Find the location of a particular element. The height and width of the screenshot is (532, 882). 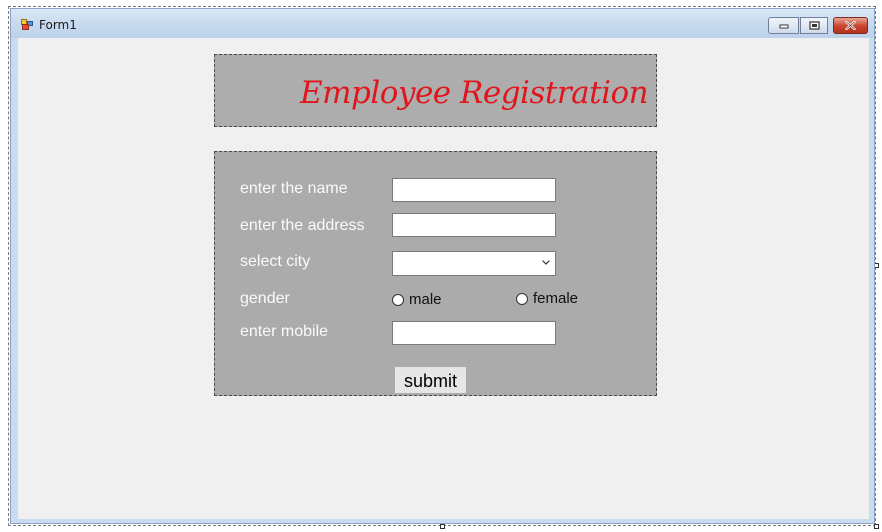

radio-female-label: female is located at coordinates (556, 298).